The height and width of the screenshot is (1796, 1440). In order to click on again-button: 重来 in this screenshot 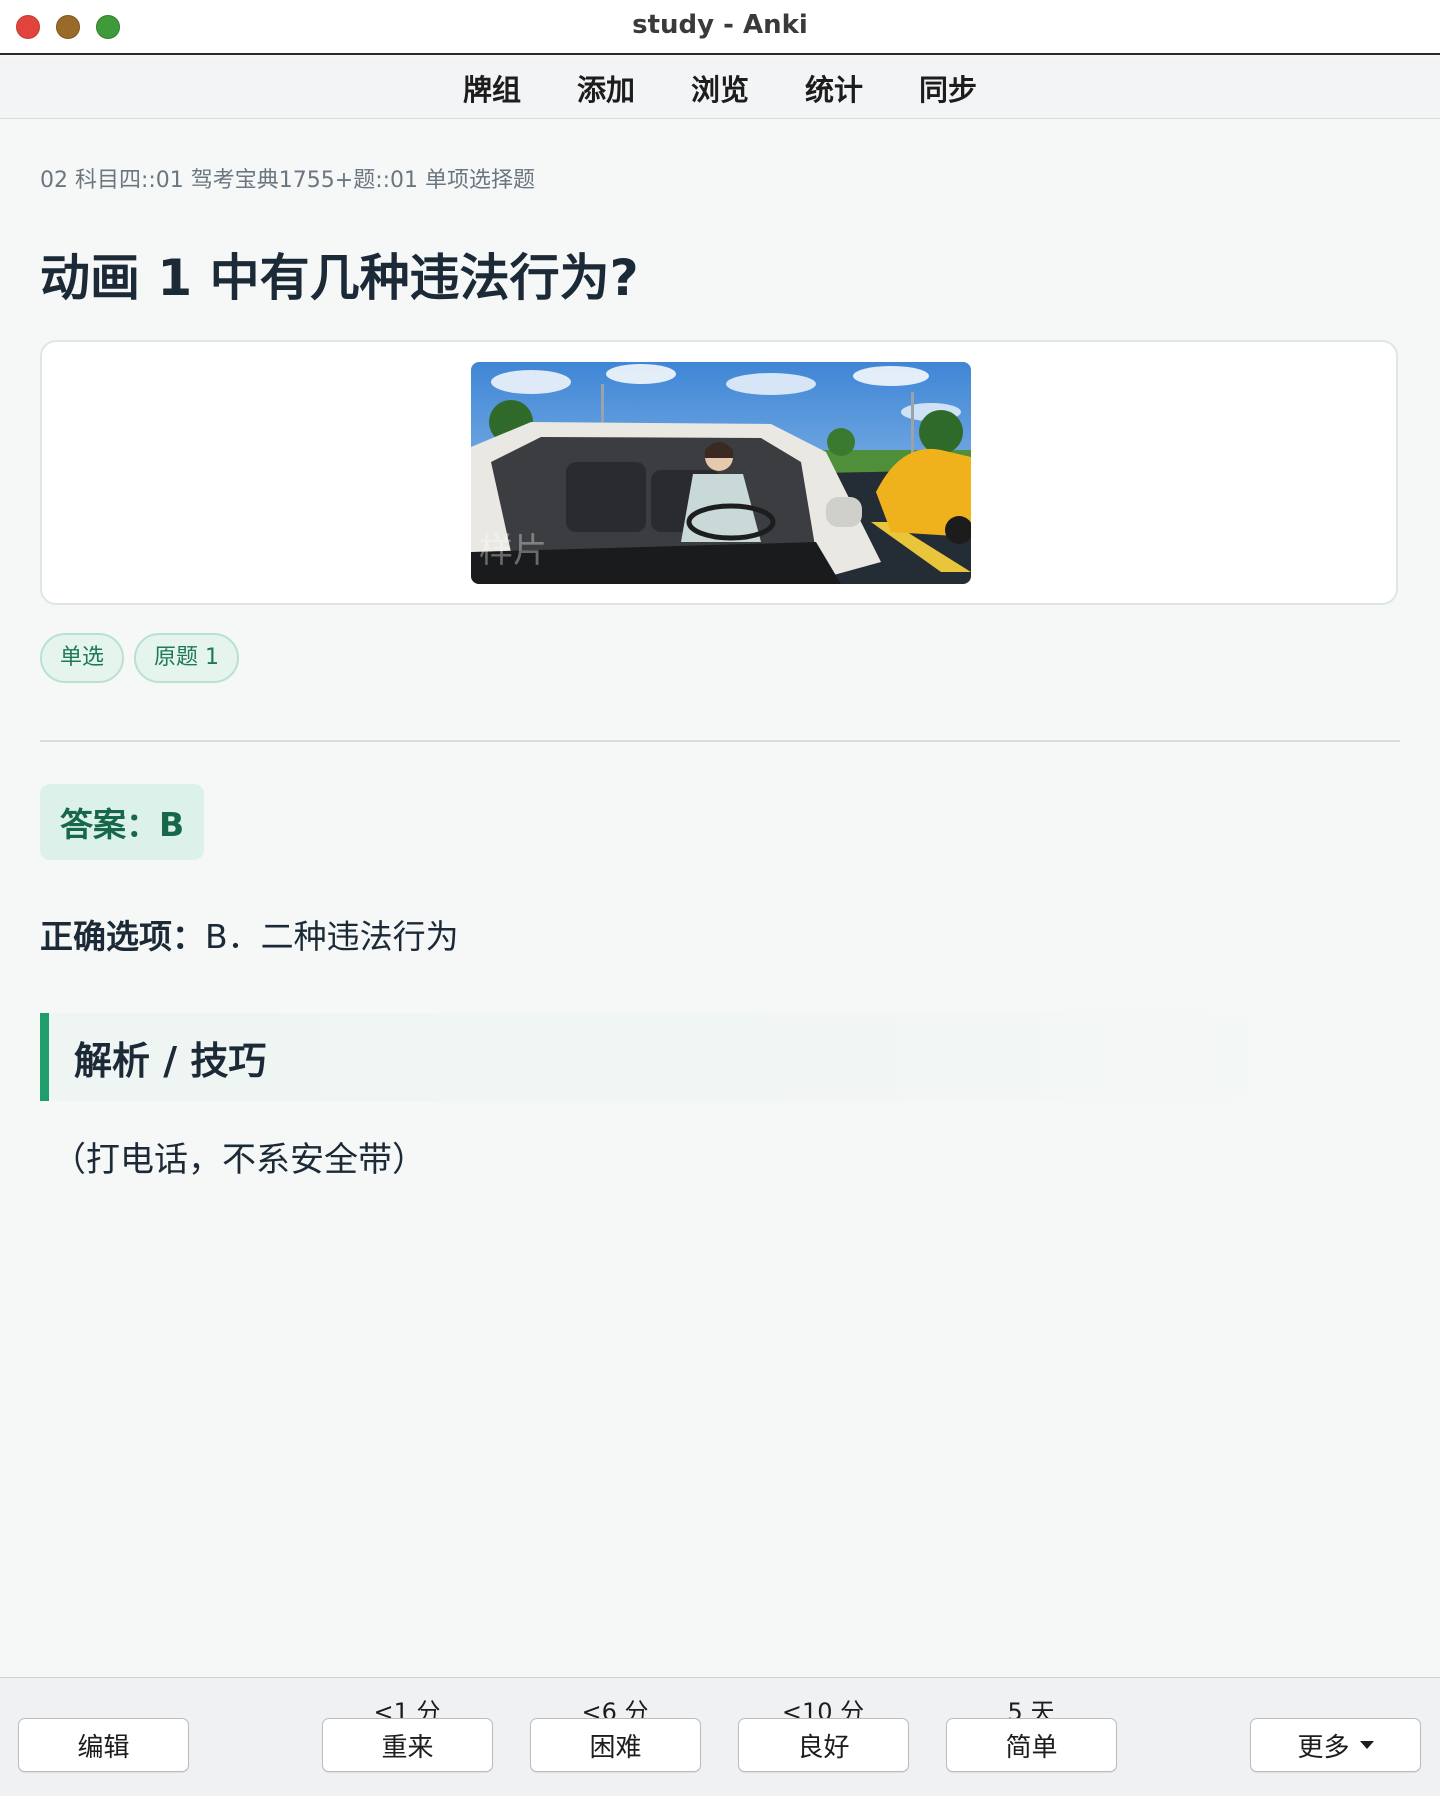, I will do `click(407, 1745)`.